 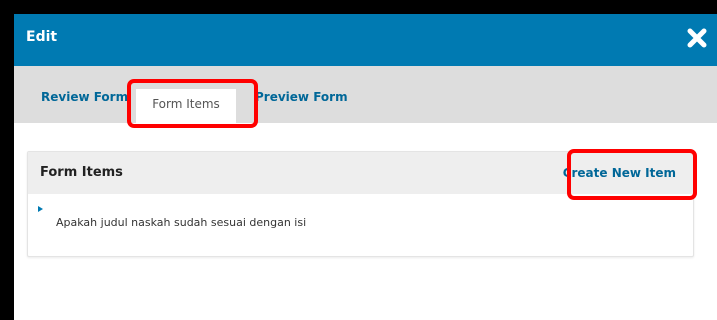 I want to click on close-icon, so click(x=697, y=38).